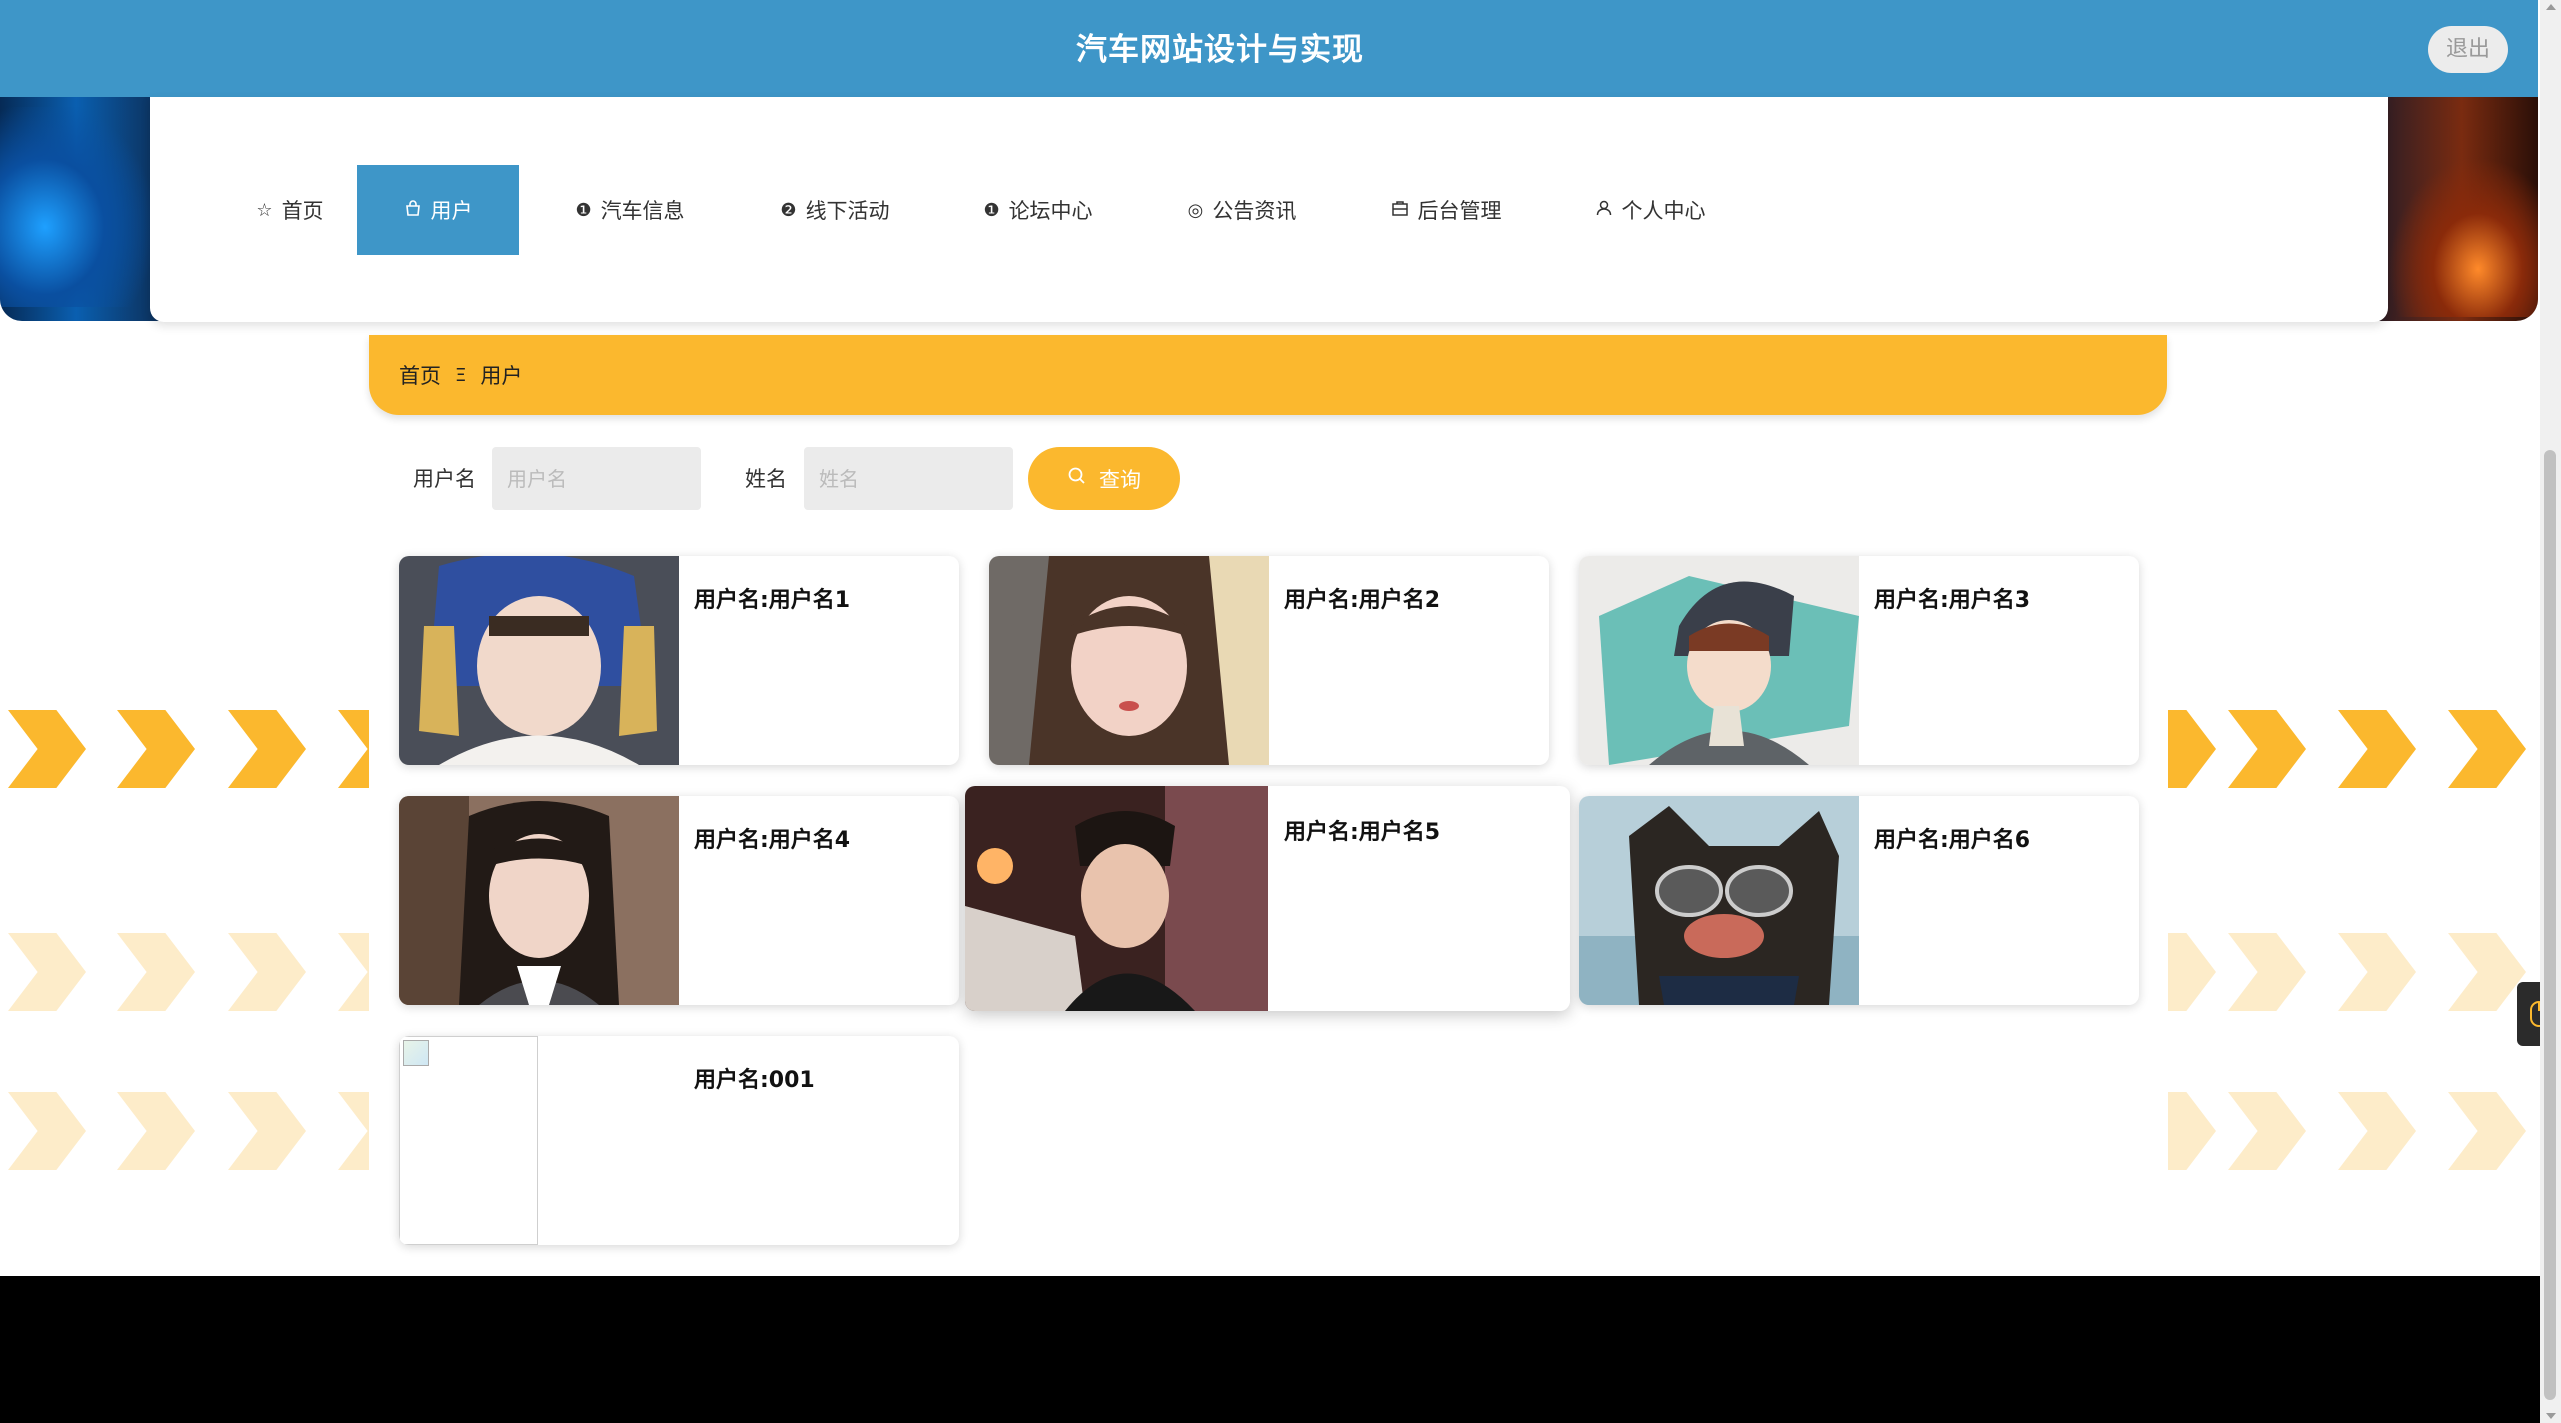 The image size is (2561, 1423). I want to click on nav-item-profile: 个人中心, so click(1650, 210).